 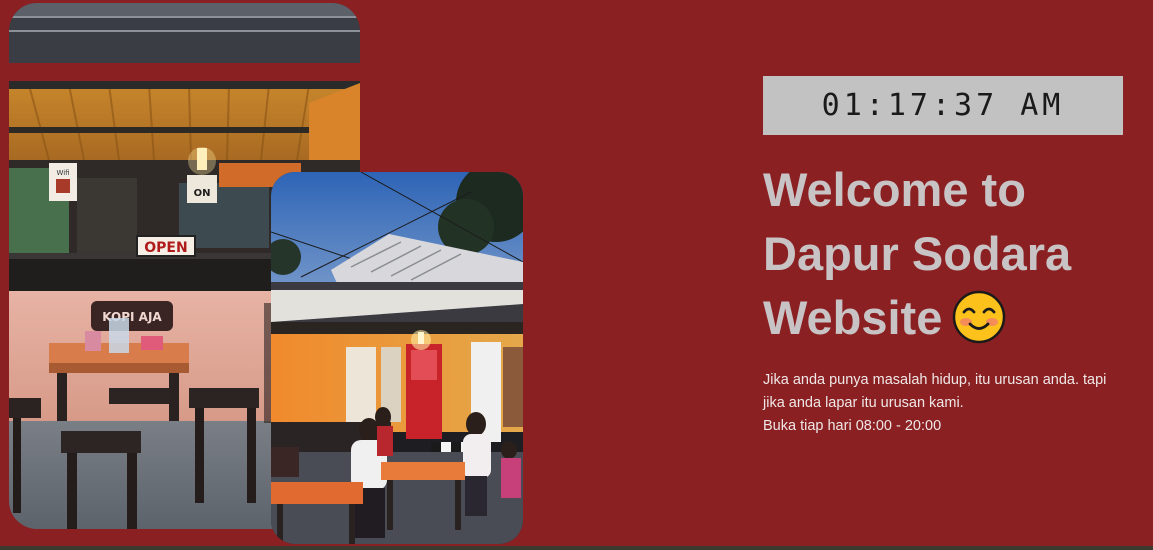 I want to click on clock-time: 01:17:37 AM, so click(x=943, y=105).